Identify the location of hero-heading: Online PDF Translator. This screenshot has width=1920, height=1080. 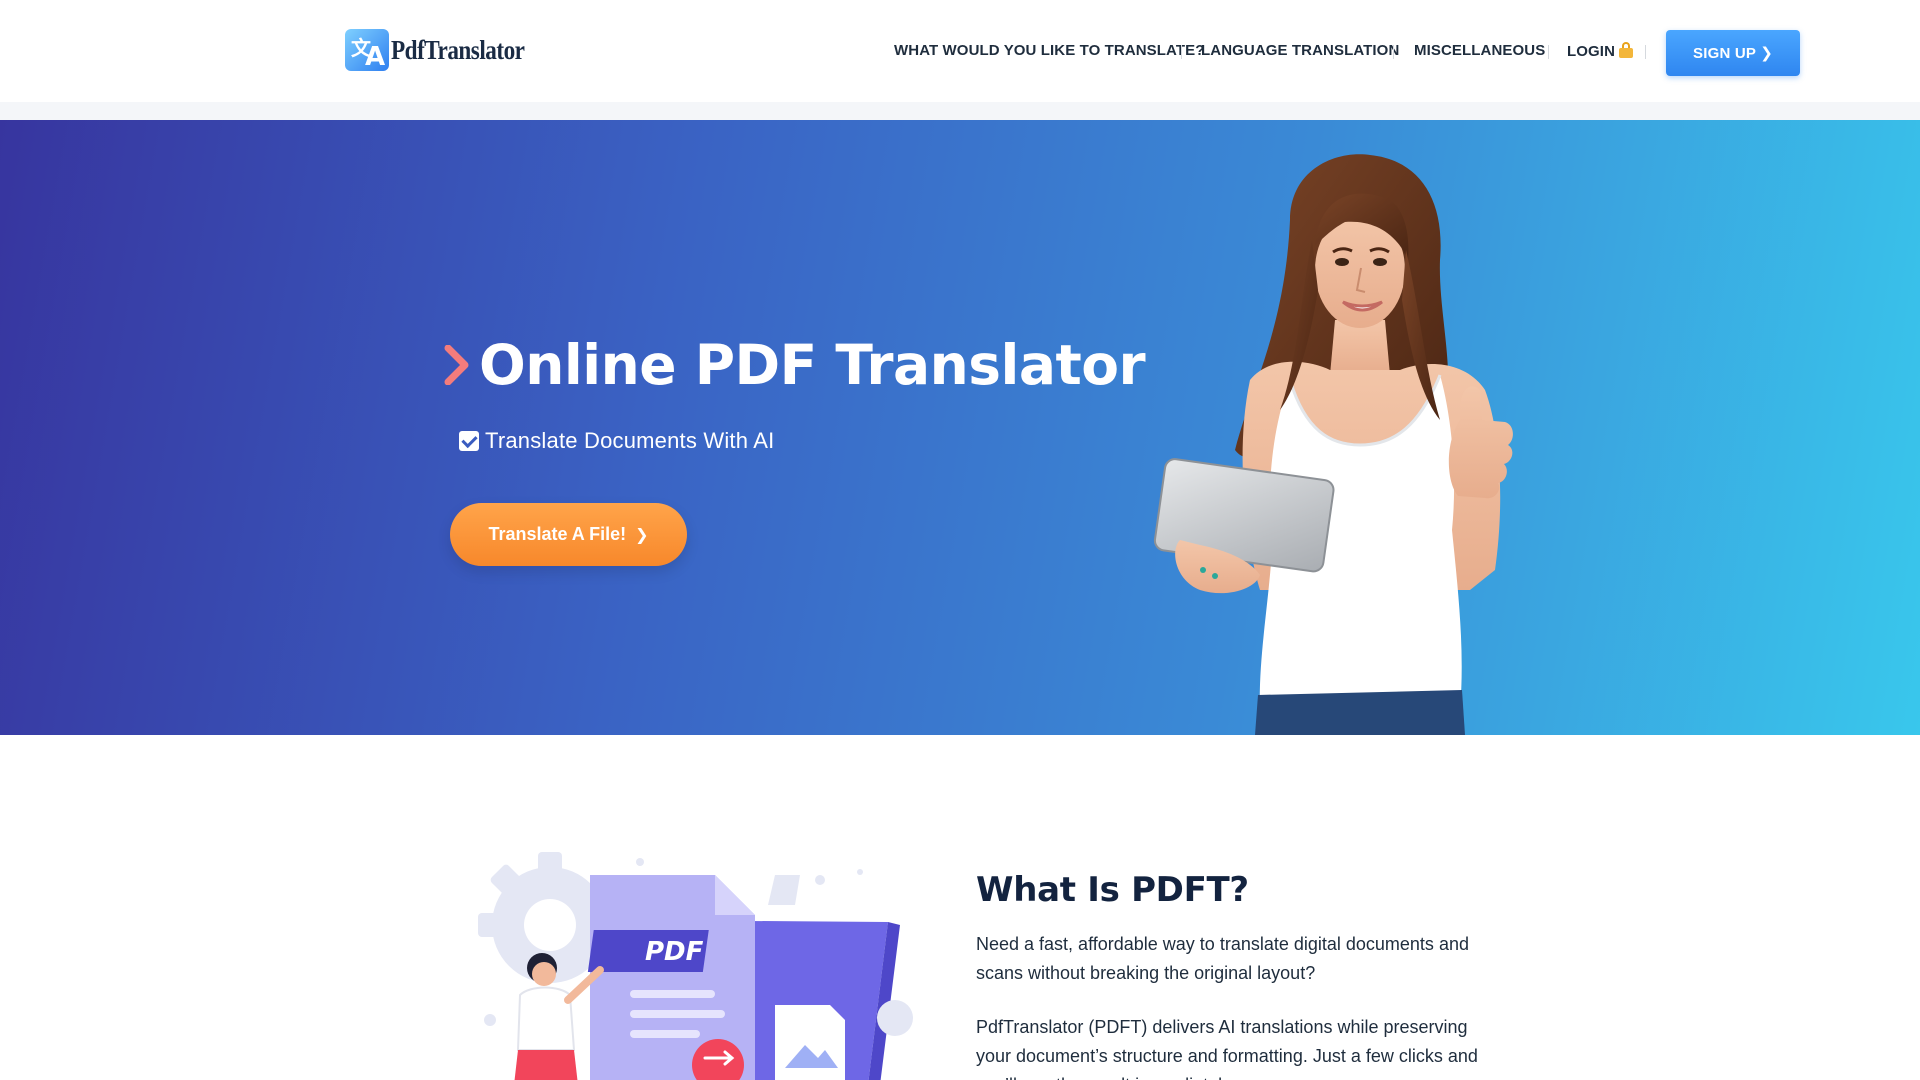
(794, 365).